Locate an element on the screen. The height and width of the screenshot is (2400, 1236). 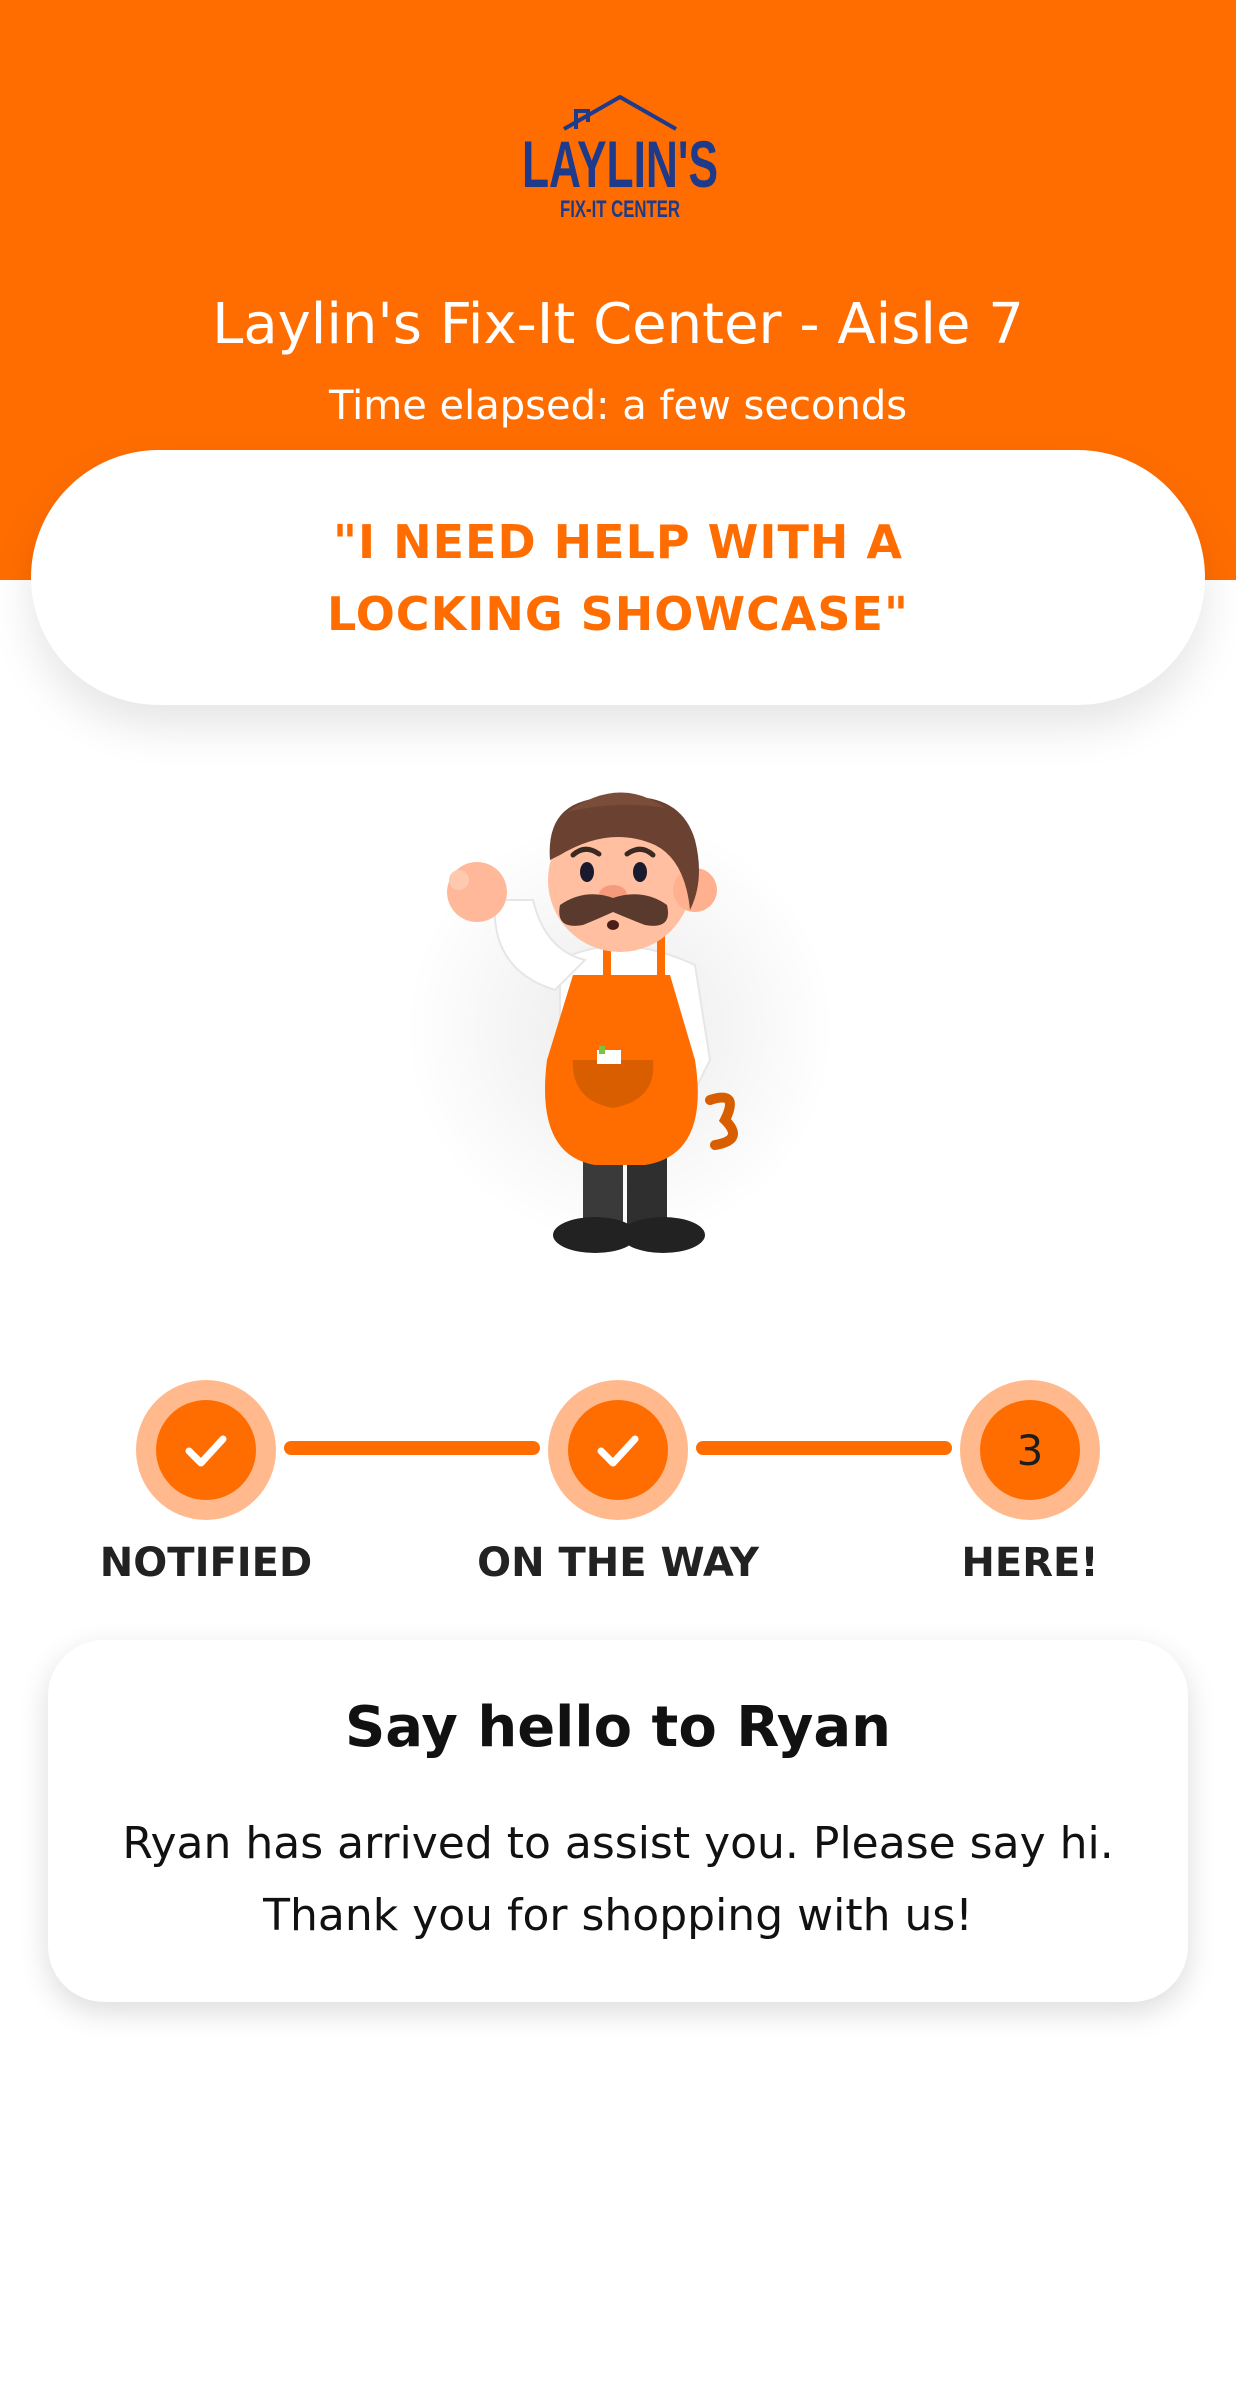
request-text: "I NEED HELP WITH A LOCKING SHOWCASE" is located at coordinates (618, 577).